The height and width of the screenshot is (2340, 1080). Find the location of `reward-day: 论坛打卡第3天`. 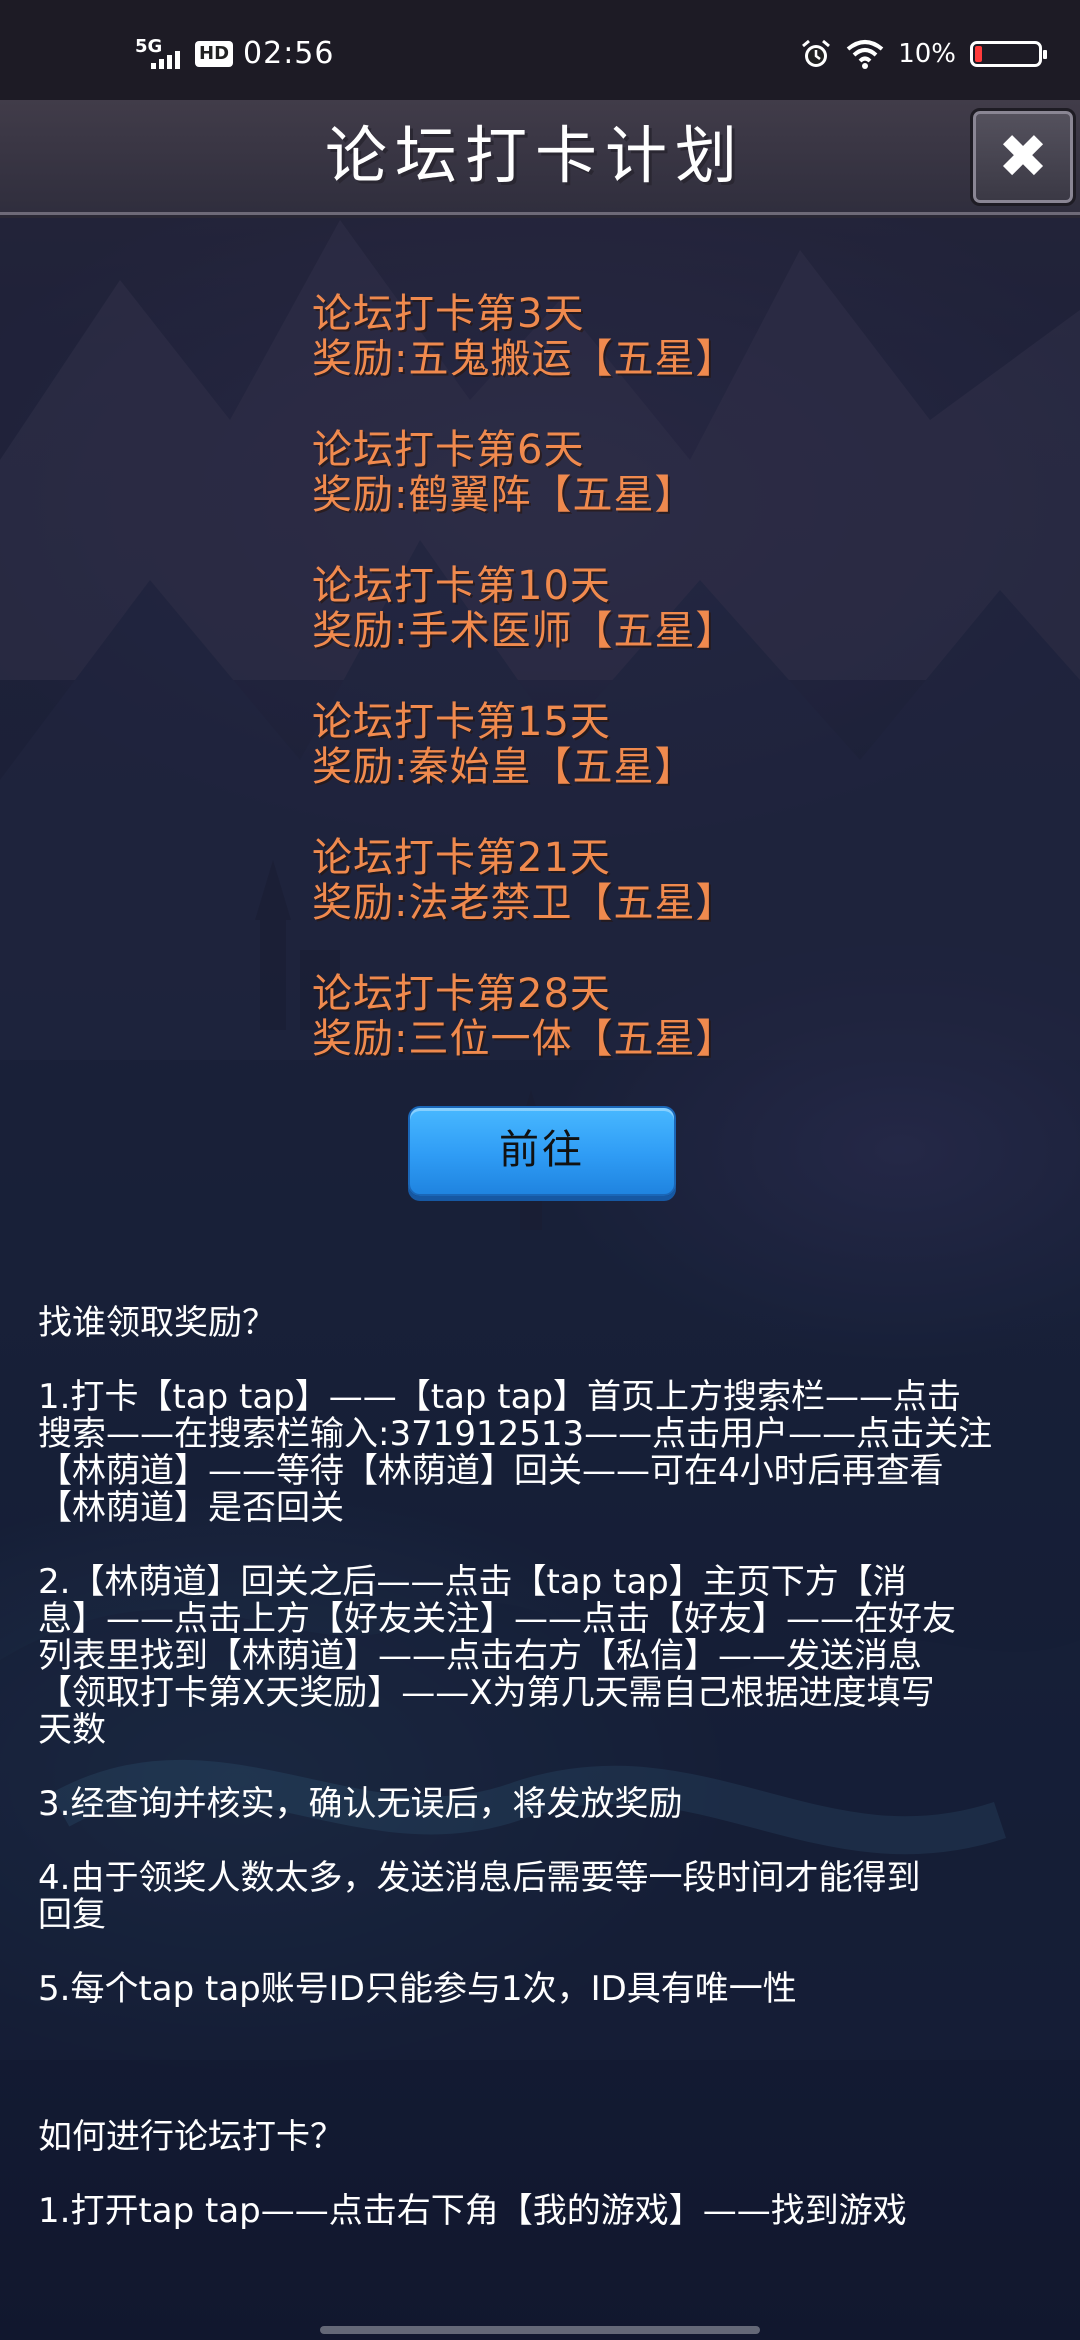

reward-day: 论坛打卡第3天 is located at coordinates (448, 314).